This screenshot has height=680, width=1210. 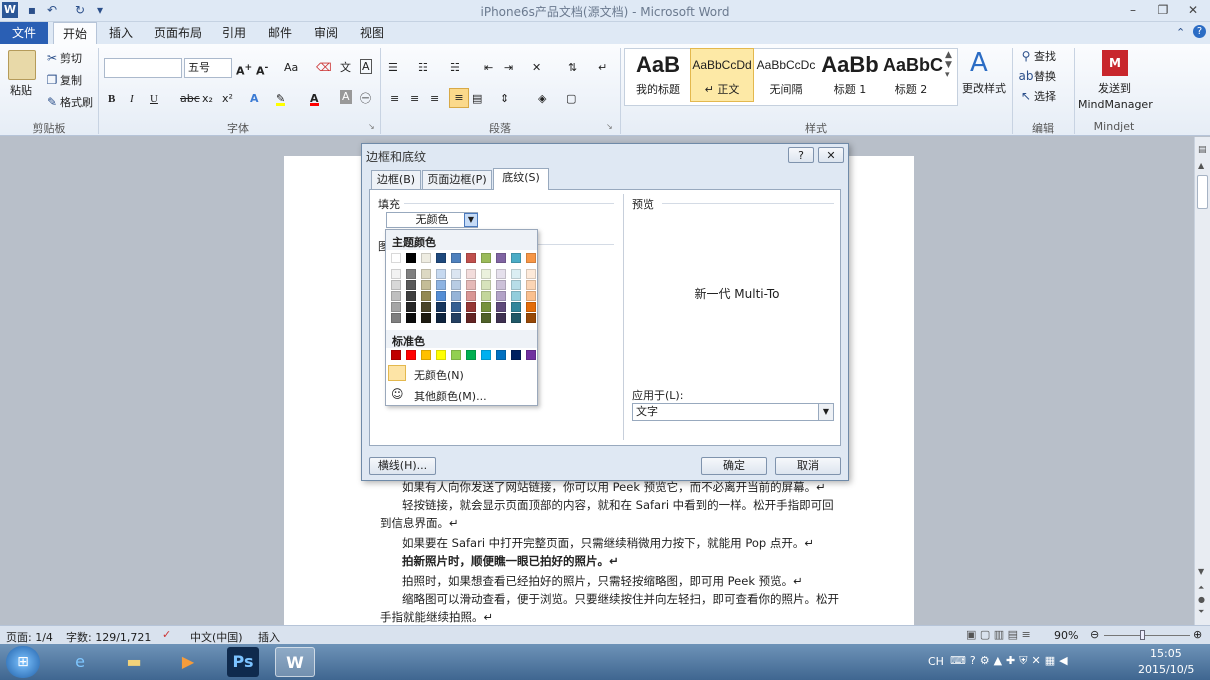 What do you see at coordinates (63, 81) in the screenshot?
I see `copy-button: ❐ 复制` at bounding box center [63, 81].